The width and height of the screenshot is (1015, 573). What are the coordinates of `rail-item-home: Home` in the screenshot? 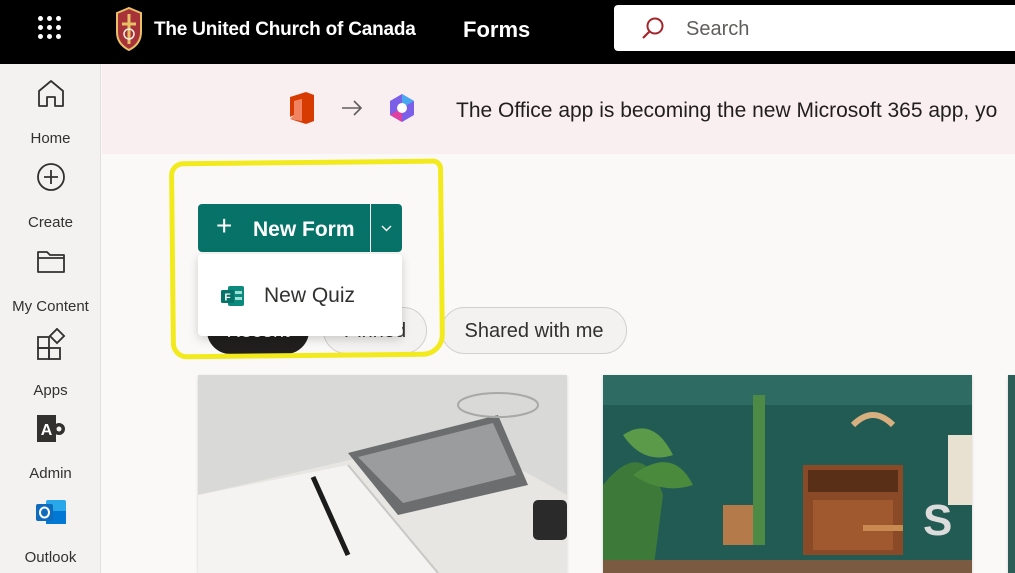 It's located at (50, 116).